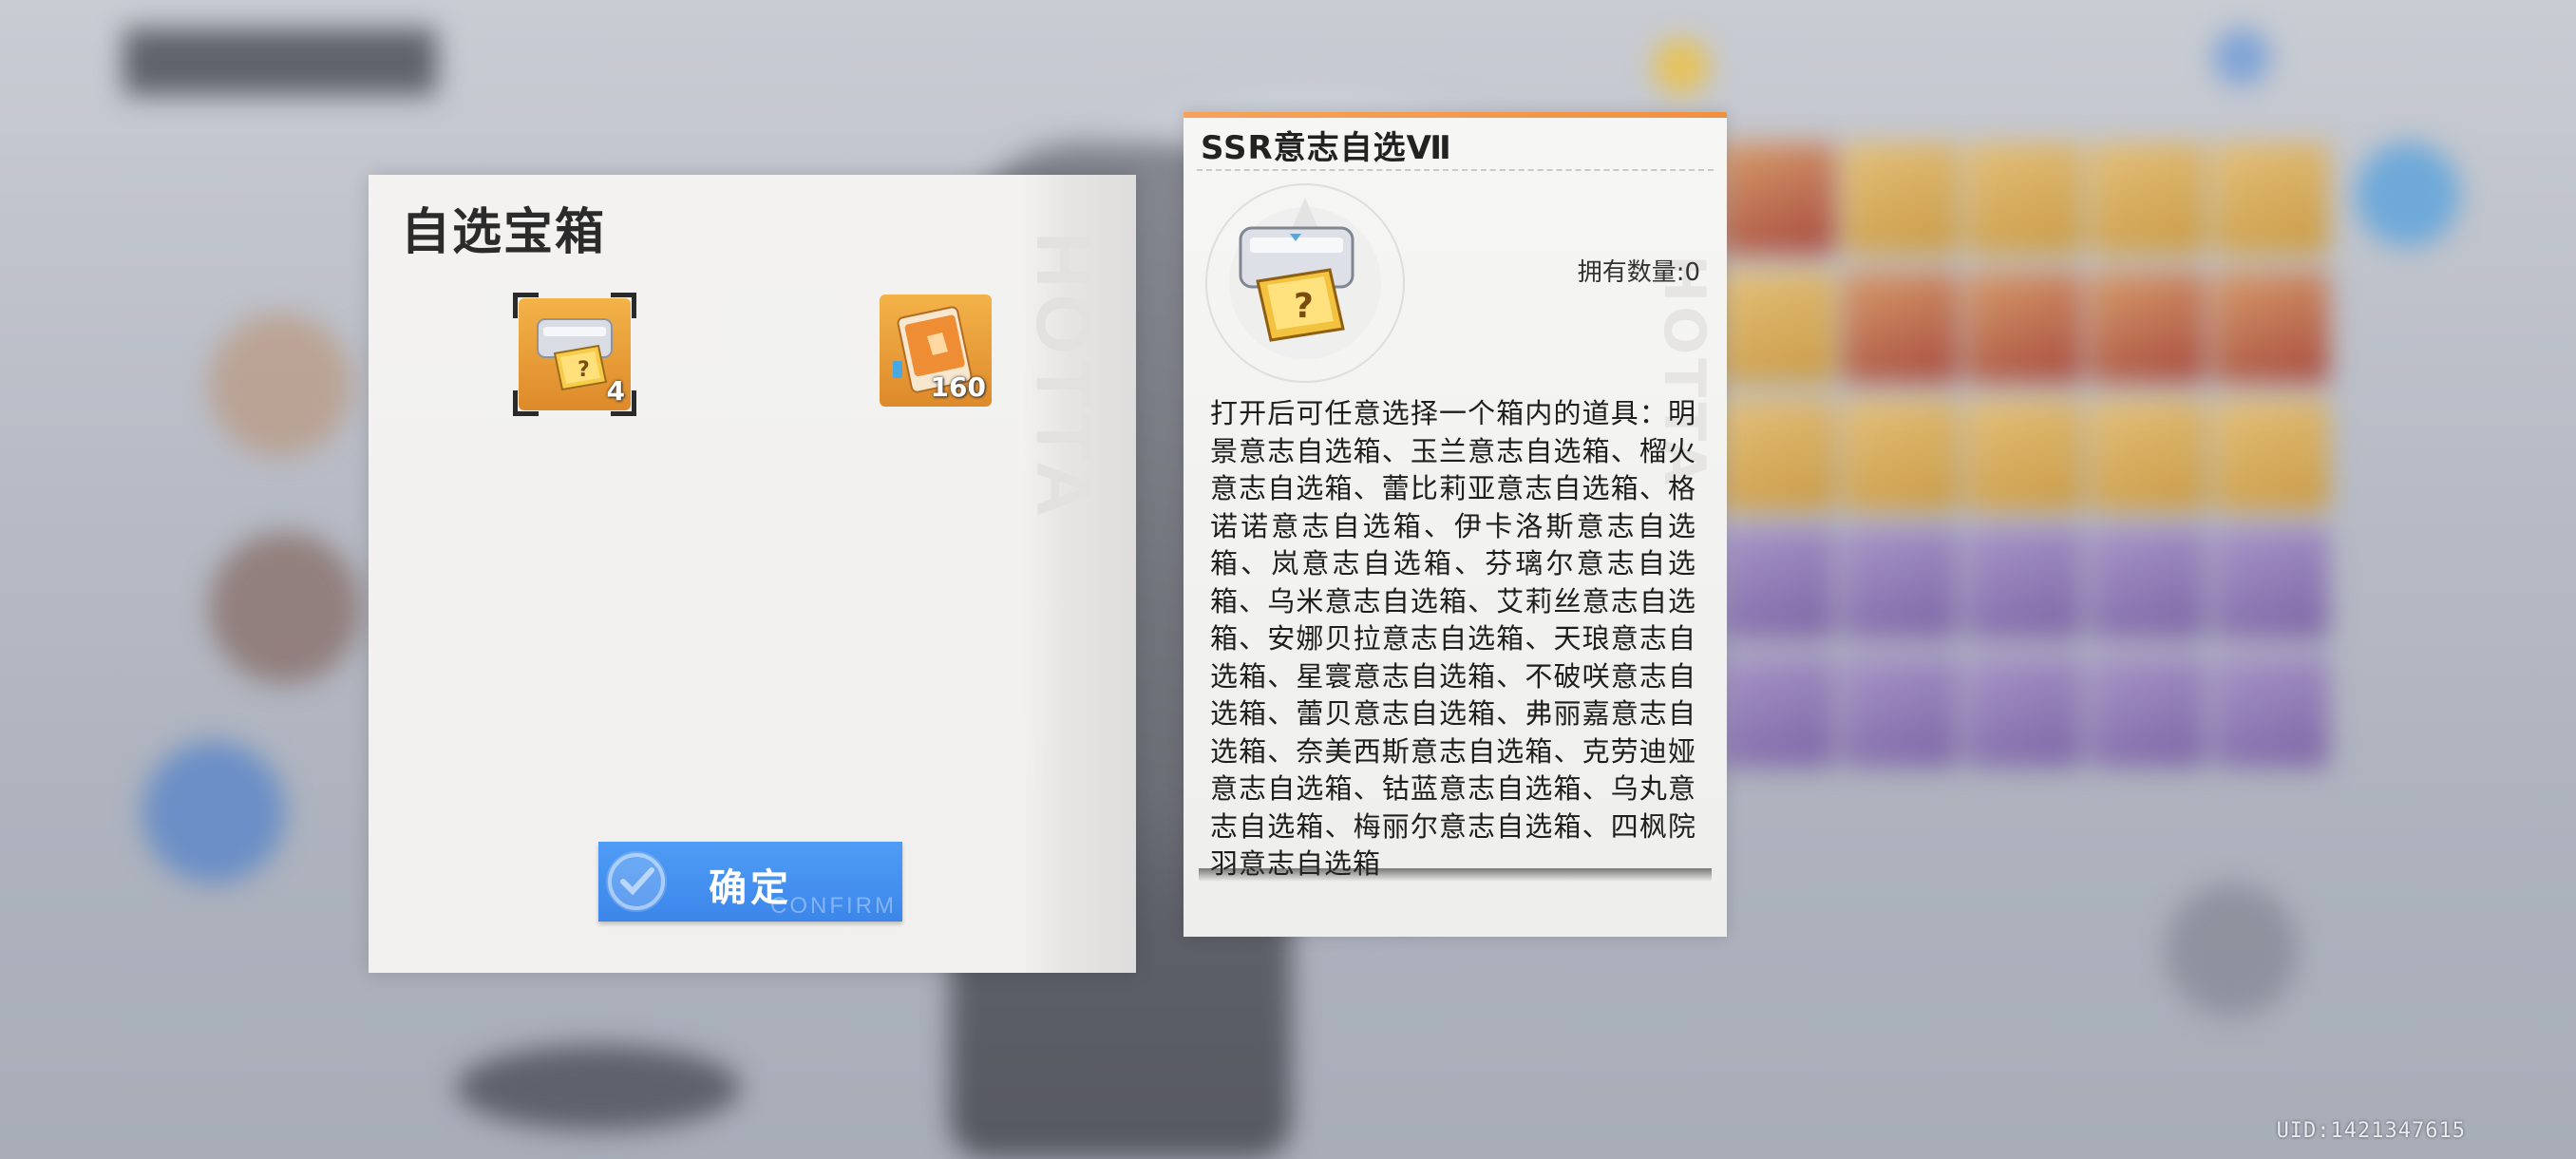  Describe the element at coordinates (1455, 115) in the screenshot. I see `panel-accent-bar` at that location.